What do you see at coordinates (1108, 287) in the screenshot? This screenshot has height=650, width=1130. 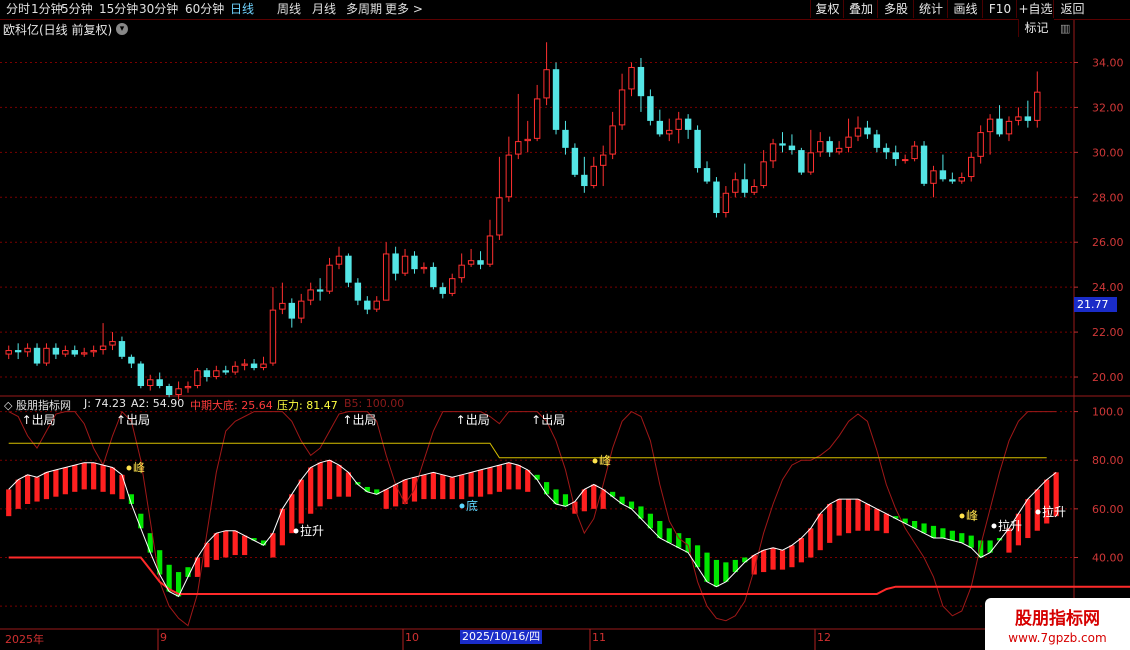 I see `price-tick-label: 24.00` at bounding box center [1108, 287].